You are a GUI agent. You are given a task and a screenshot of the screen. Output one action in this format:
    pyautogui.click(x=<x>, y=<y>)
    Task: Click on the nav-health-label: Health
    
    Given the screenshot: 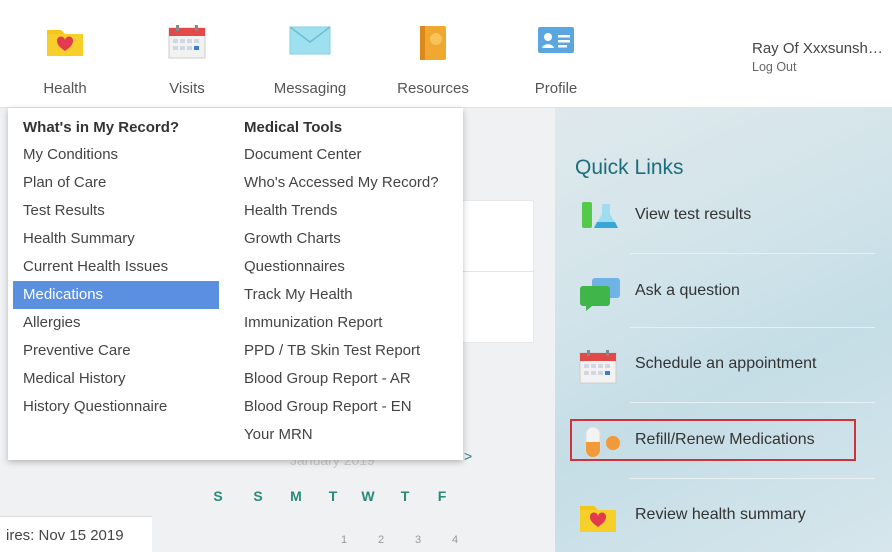 What is the action you would take?
    pyautogui.click(x=65, y=88)
    